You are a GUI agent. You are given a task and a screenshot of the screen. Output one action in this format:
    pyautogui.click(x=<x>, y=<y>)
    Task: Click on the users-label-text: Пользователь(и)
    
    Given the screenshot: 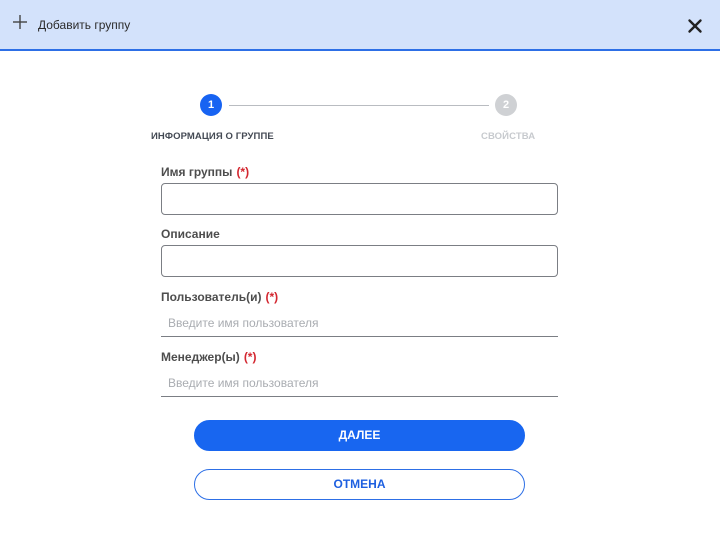 What is the action you would take?
    pyautogui.click(x=211, y=297)
    